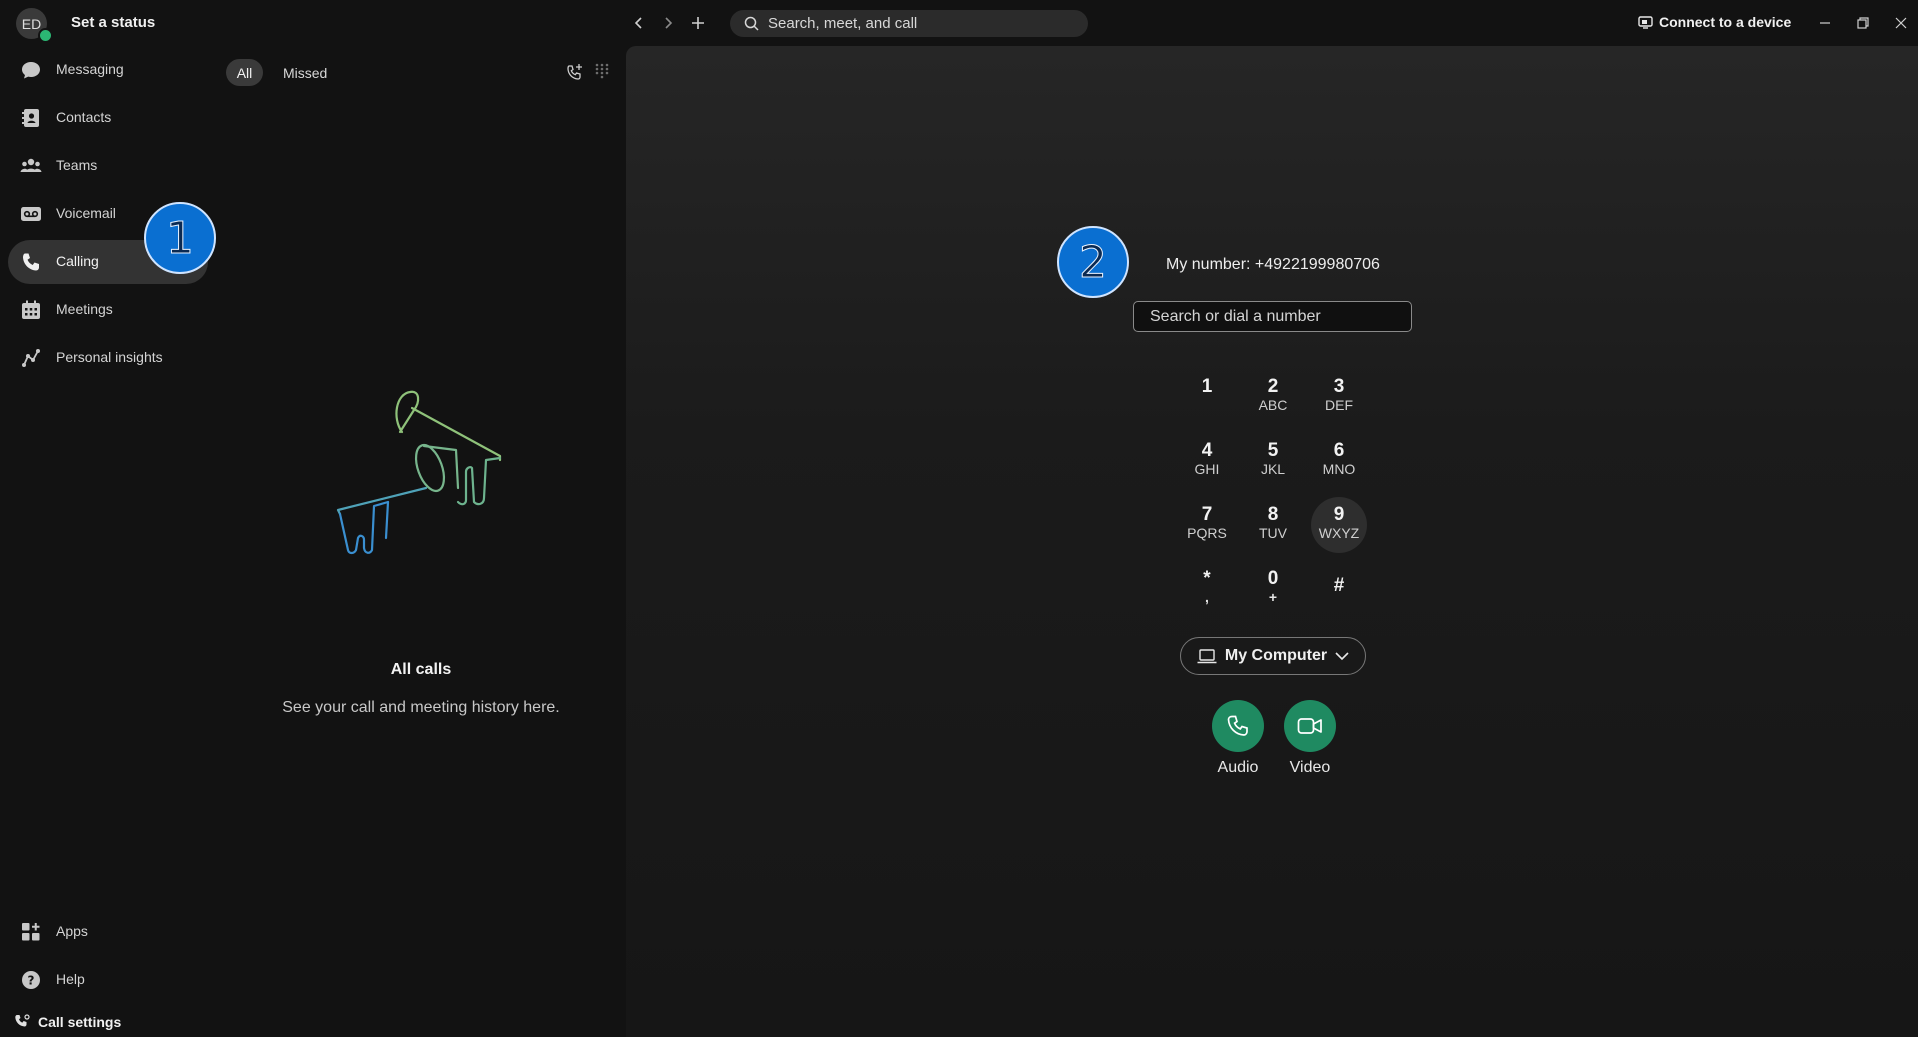 Image resolution: width=1918 pixels, height=1037 pixels. I want to click on dial-key-9: 9 WXYZ, so click(1339, 525).